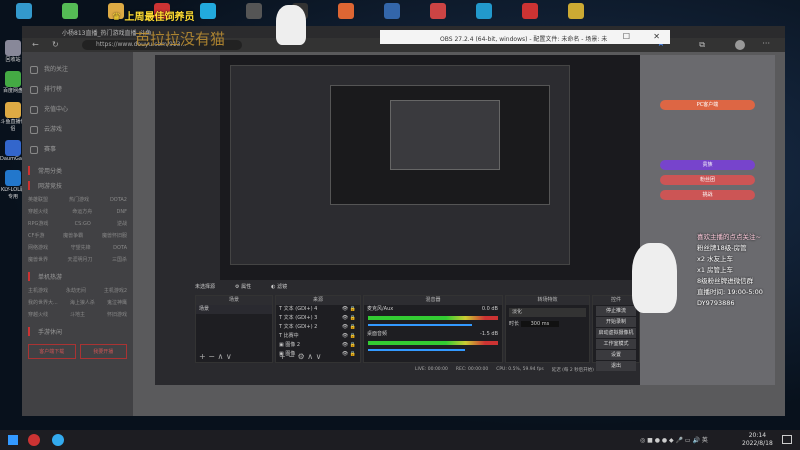 The image size is (800, 450). I want to click on clock: 20:14 2022/8/18, so click(757, 440).